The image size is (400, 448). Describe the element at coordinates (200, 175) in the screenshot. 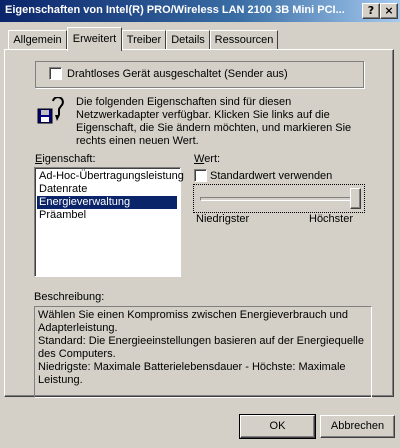

I see `default-value-checkbox` at that location.